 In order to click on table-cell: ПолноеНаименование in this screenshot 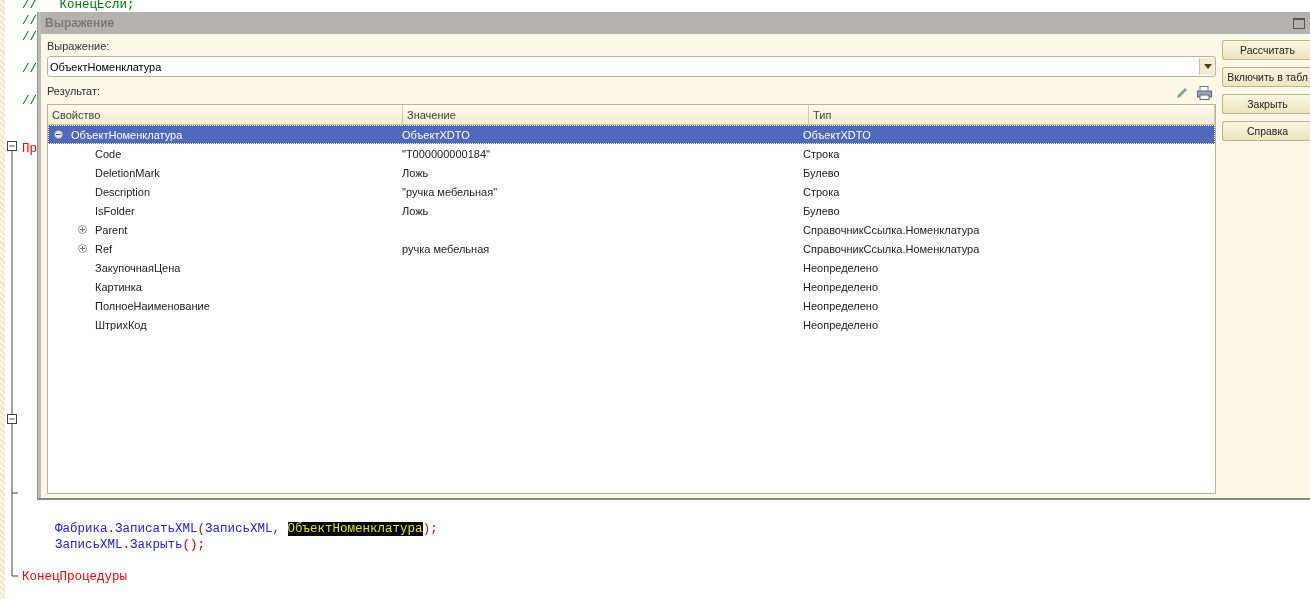, I will do `click(152, 305)`.